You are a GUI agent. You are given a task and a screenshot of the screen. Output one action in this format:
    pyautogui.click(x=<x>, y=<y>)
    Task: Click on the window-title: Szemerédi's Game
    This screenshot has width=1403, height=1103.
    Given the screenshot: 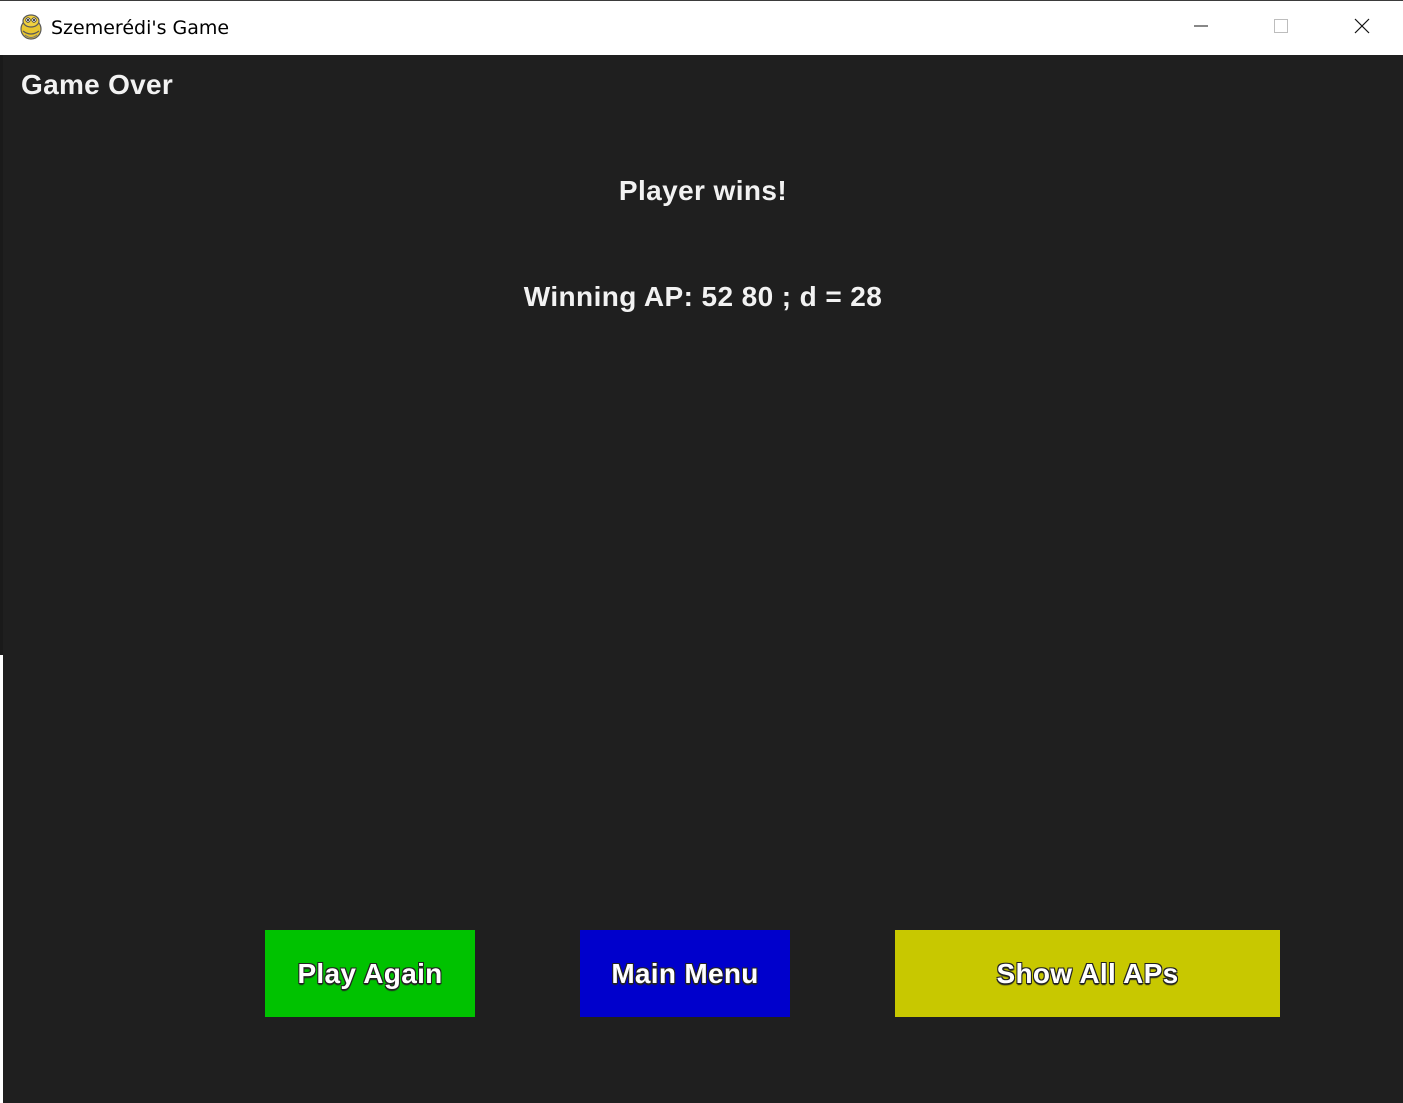 What is the action you would take?
    pyautogui.click(x=140, y=28)
    